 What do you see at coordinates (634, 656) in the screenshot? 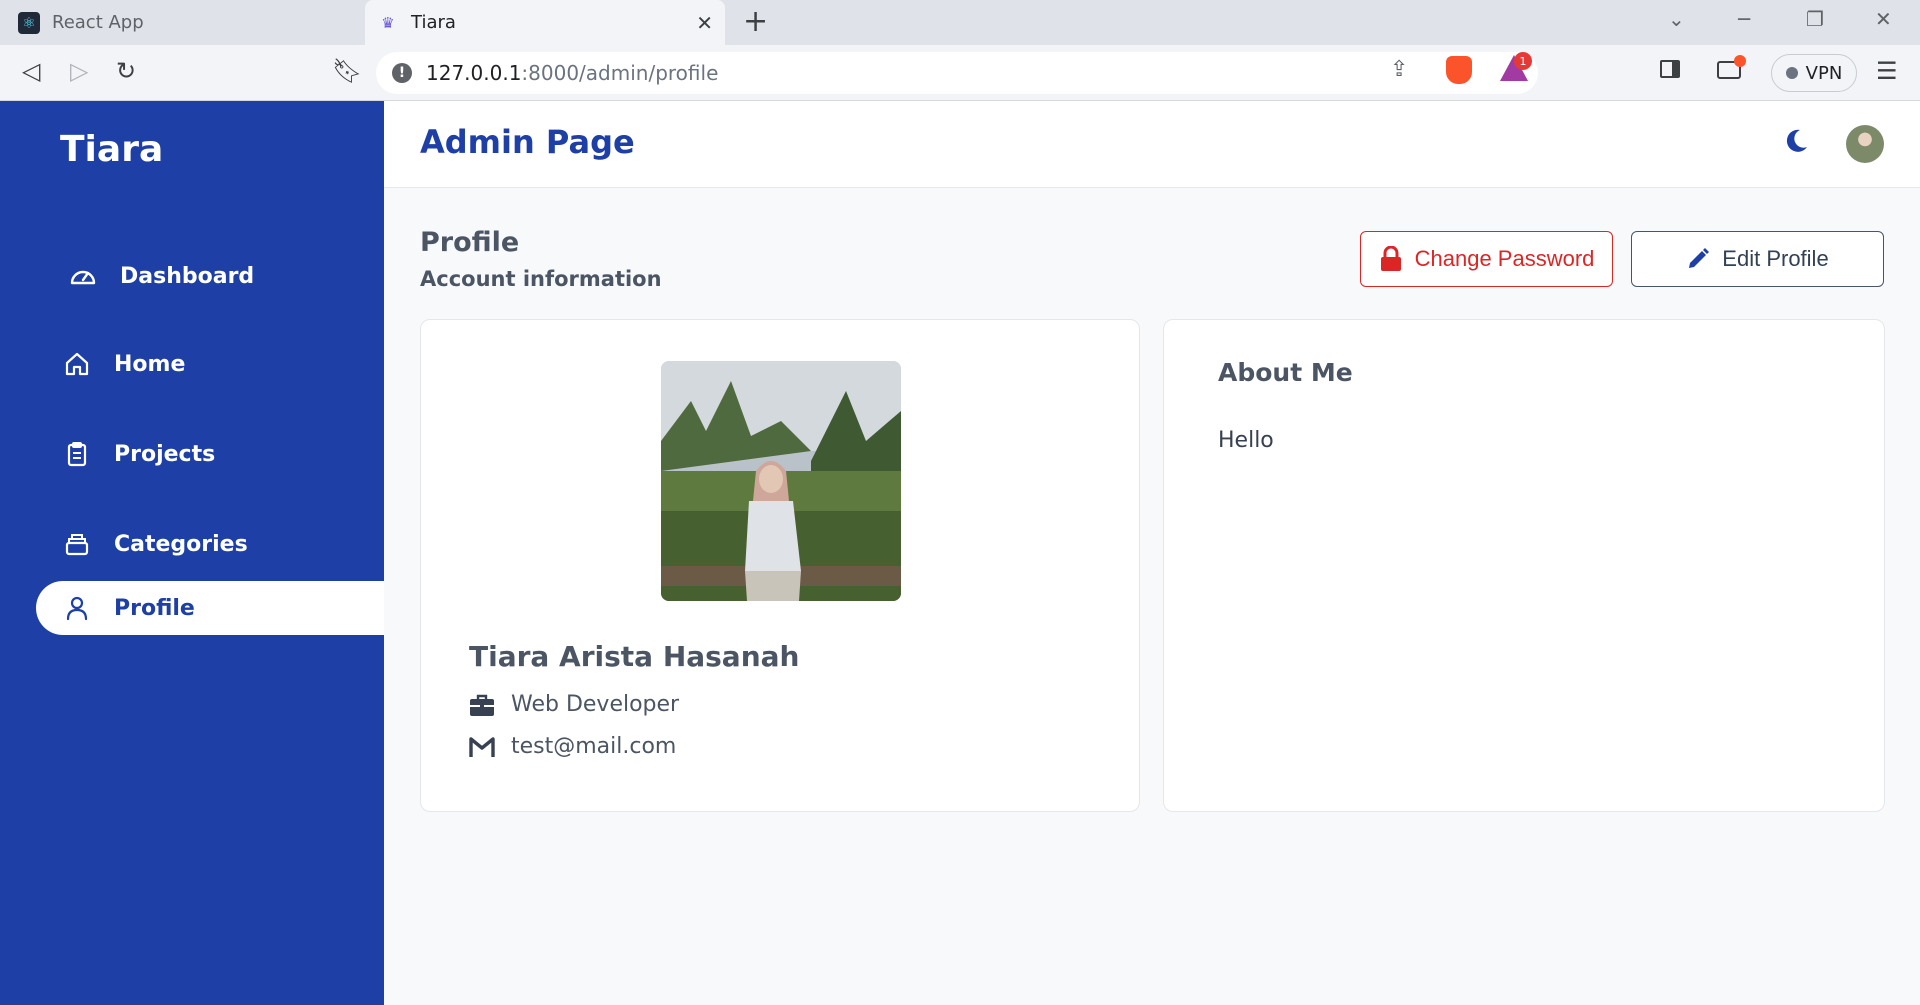
I see `profile-name: Tiara Arista Hasanah` at bounding box center [634, 656].